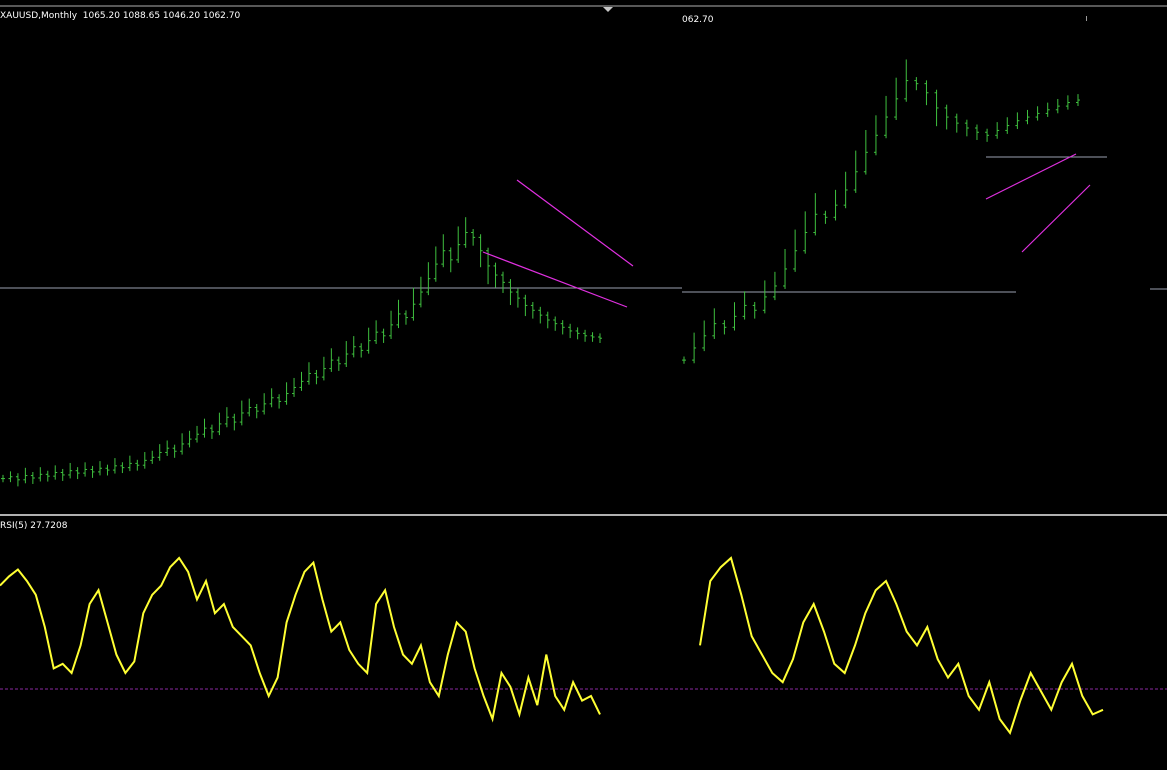  What do you see at coordinates (698, 20) in the screenshot?
I see `right-clip-label: 062.70` at bounding box center [698, 20].